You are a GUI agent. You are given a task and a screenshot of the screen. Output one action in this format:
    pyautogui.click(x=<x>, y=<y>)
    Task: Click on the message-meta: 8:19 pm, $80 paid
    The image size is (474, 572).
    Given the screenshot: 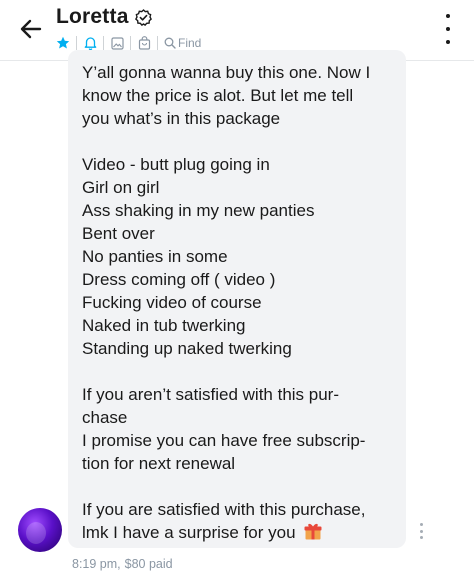 What is the action you would take?
    pyautogui.click(x=122, y=564)
    